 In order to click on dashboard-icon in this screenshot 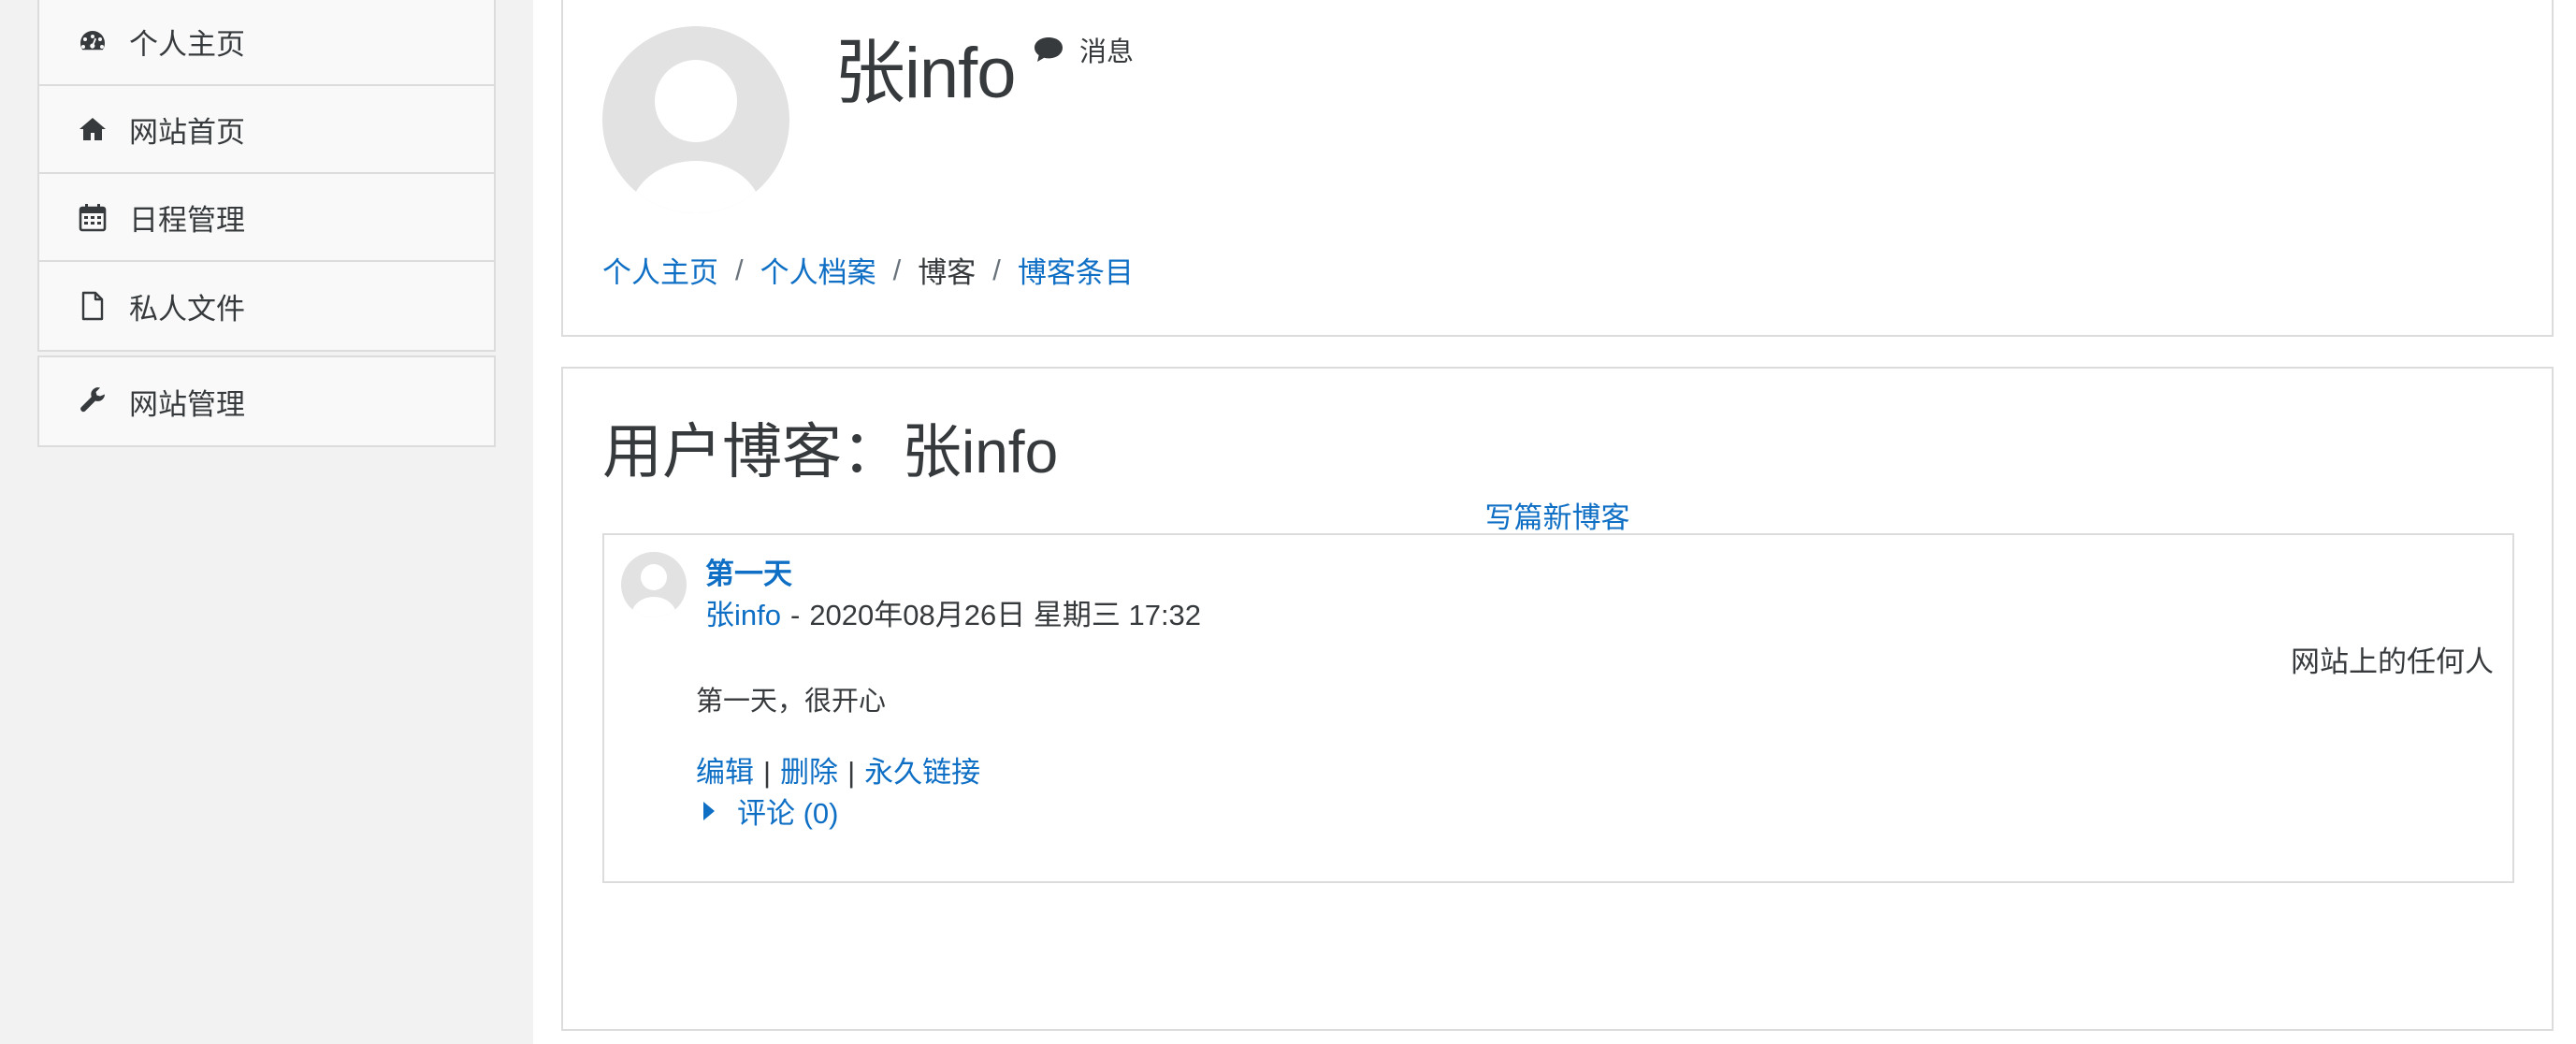, I will do `click(93, 41)`.